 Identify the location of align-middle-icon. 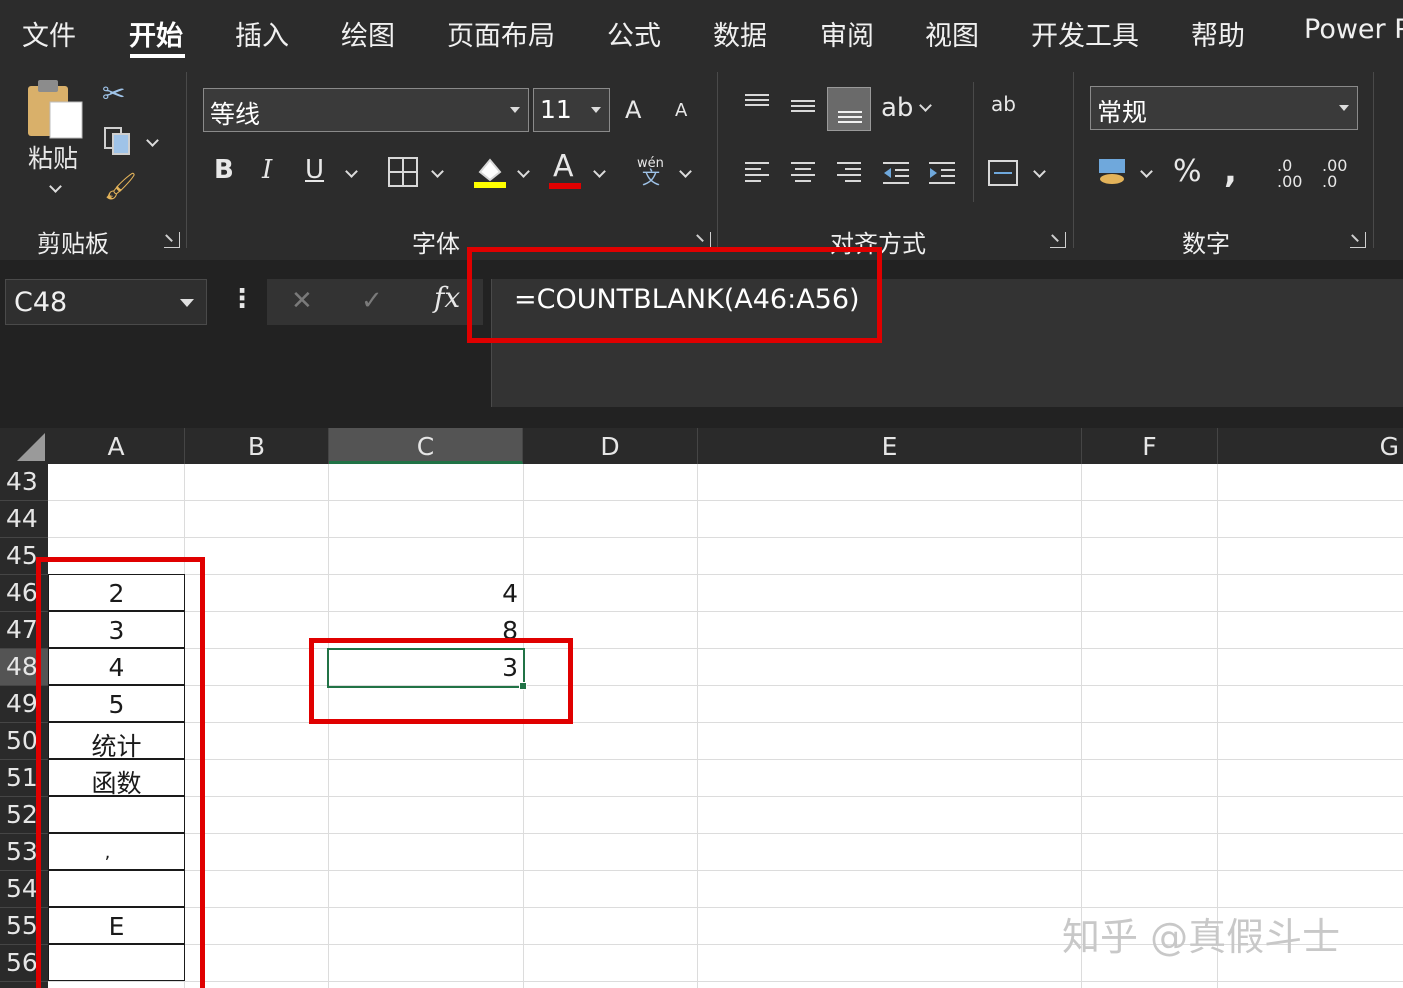
(803, 107).